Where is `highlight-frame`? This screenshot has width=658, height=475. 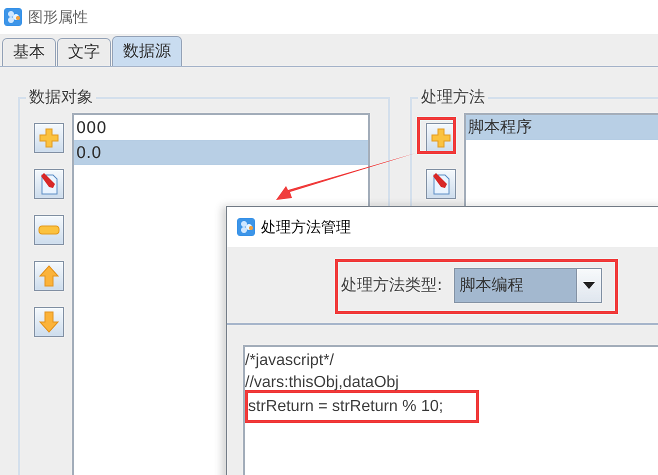 highlight-frame is located at coordinates (436, 135).